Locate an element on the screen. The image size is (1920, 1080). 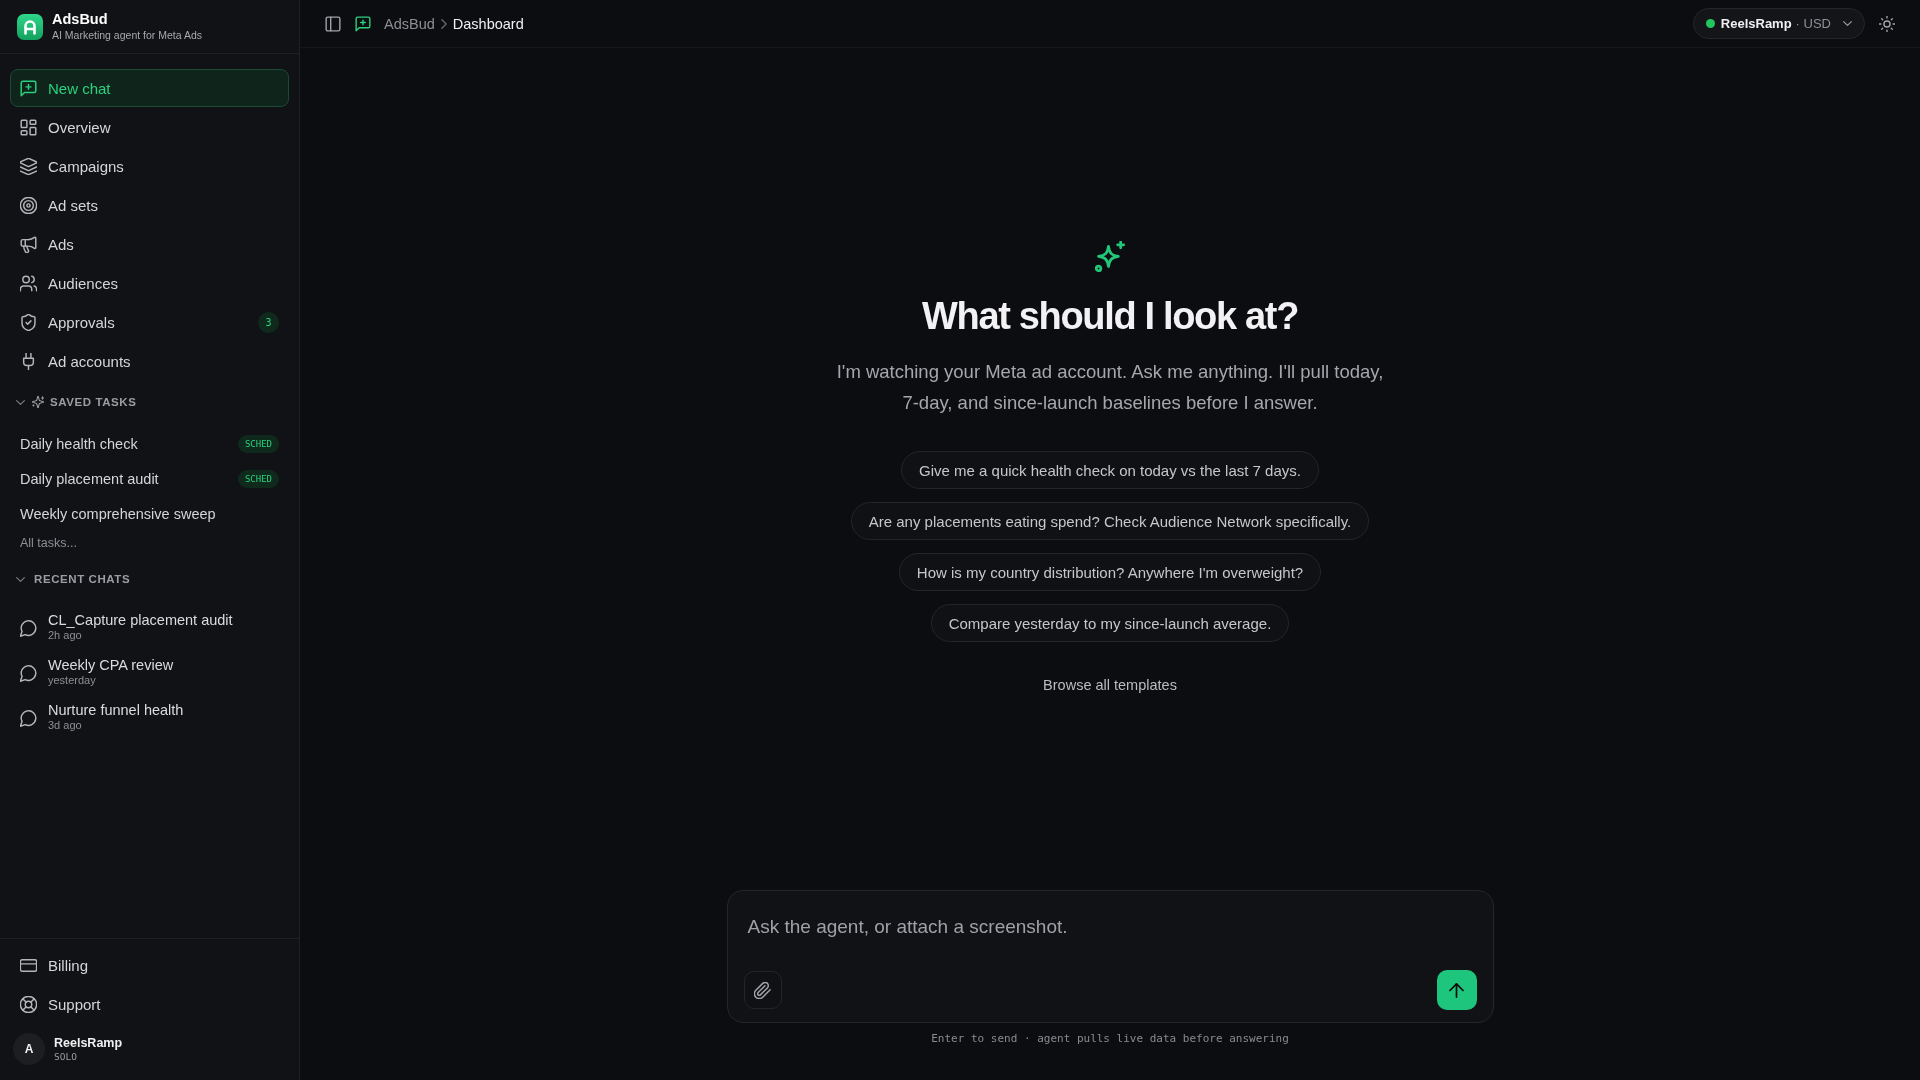
section-toggle: SAVED TASKS is located at coordinates (149, 402).